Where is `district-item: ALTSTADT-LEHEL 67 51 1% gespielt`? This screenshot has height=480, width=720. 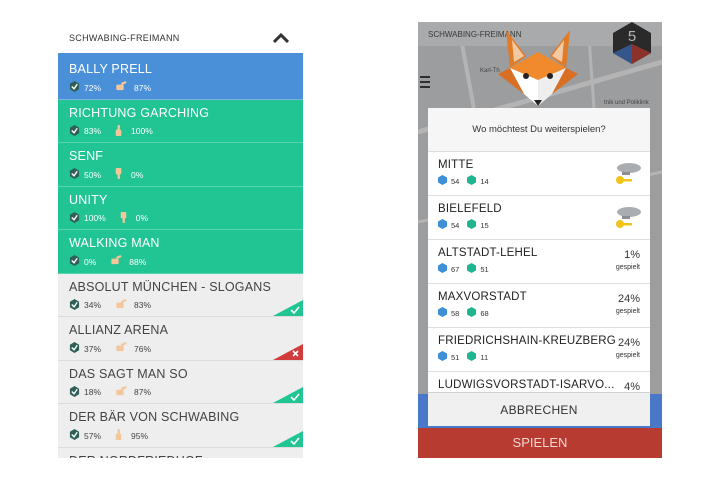
district-item: ALTSTADT-LEHEL 67 51 1% gespielt is located at coordinates (539, 262).